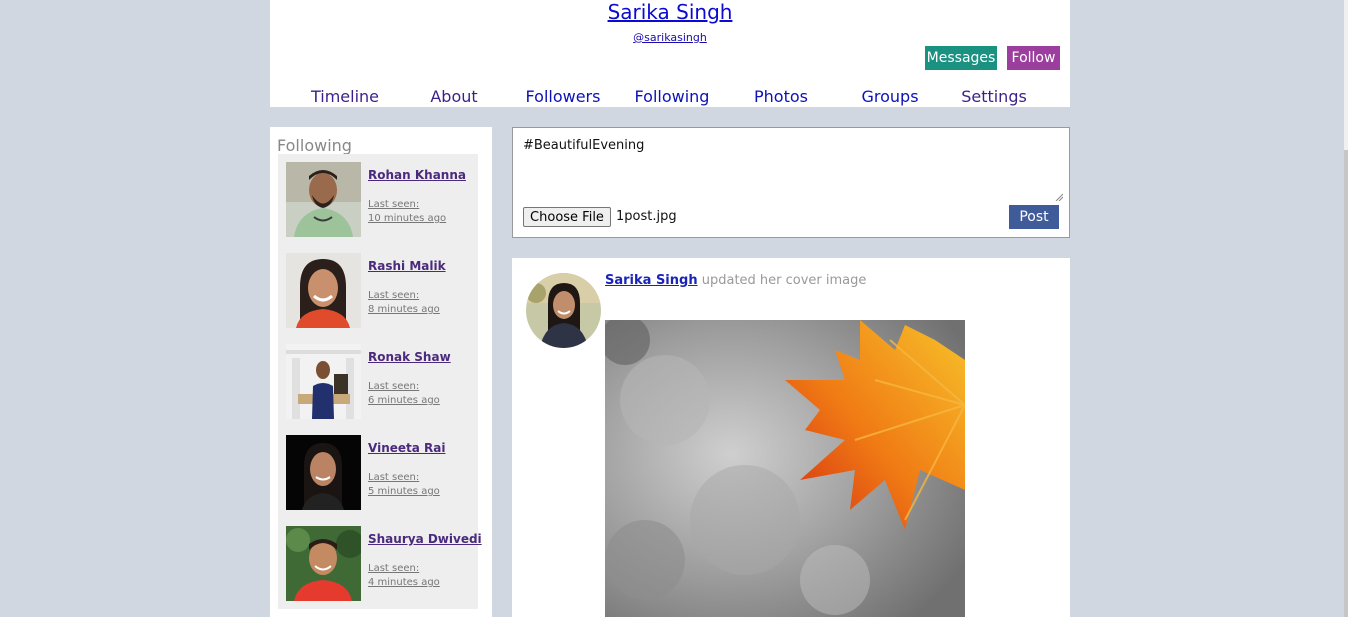 This screenshot has width=1348, height=617. What do you see at coordinates (404, 394) in the screenshot?
I see `last-seen-text: Last seen: 6 minutes ago` at bounding box center [404, 394].